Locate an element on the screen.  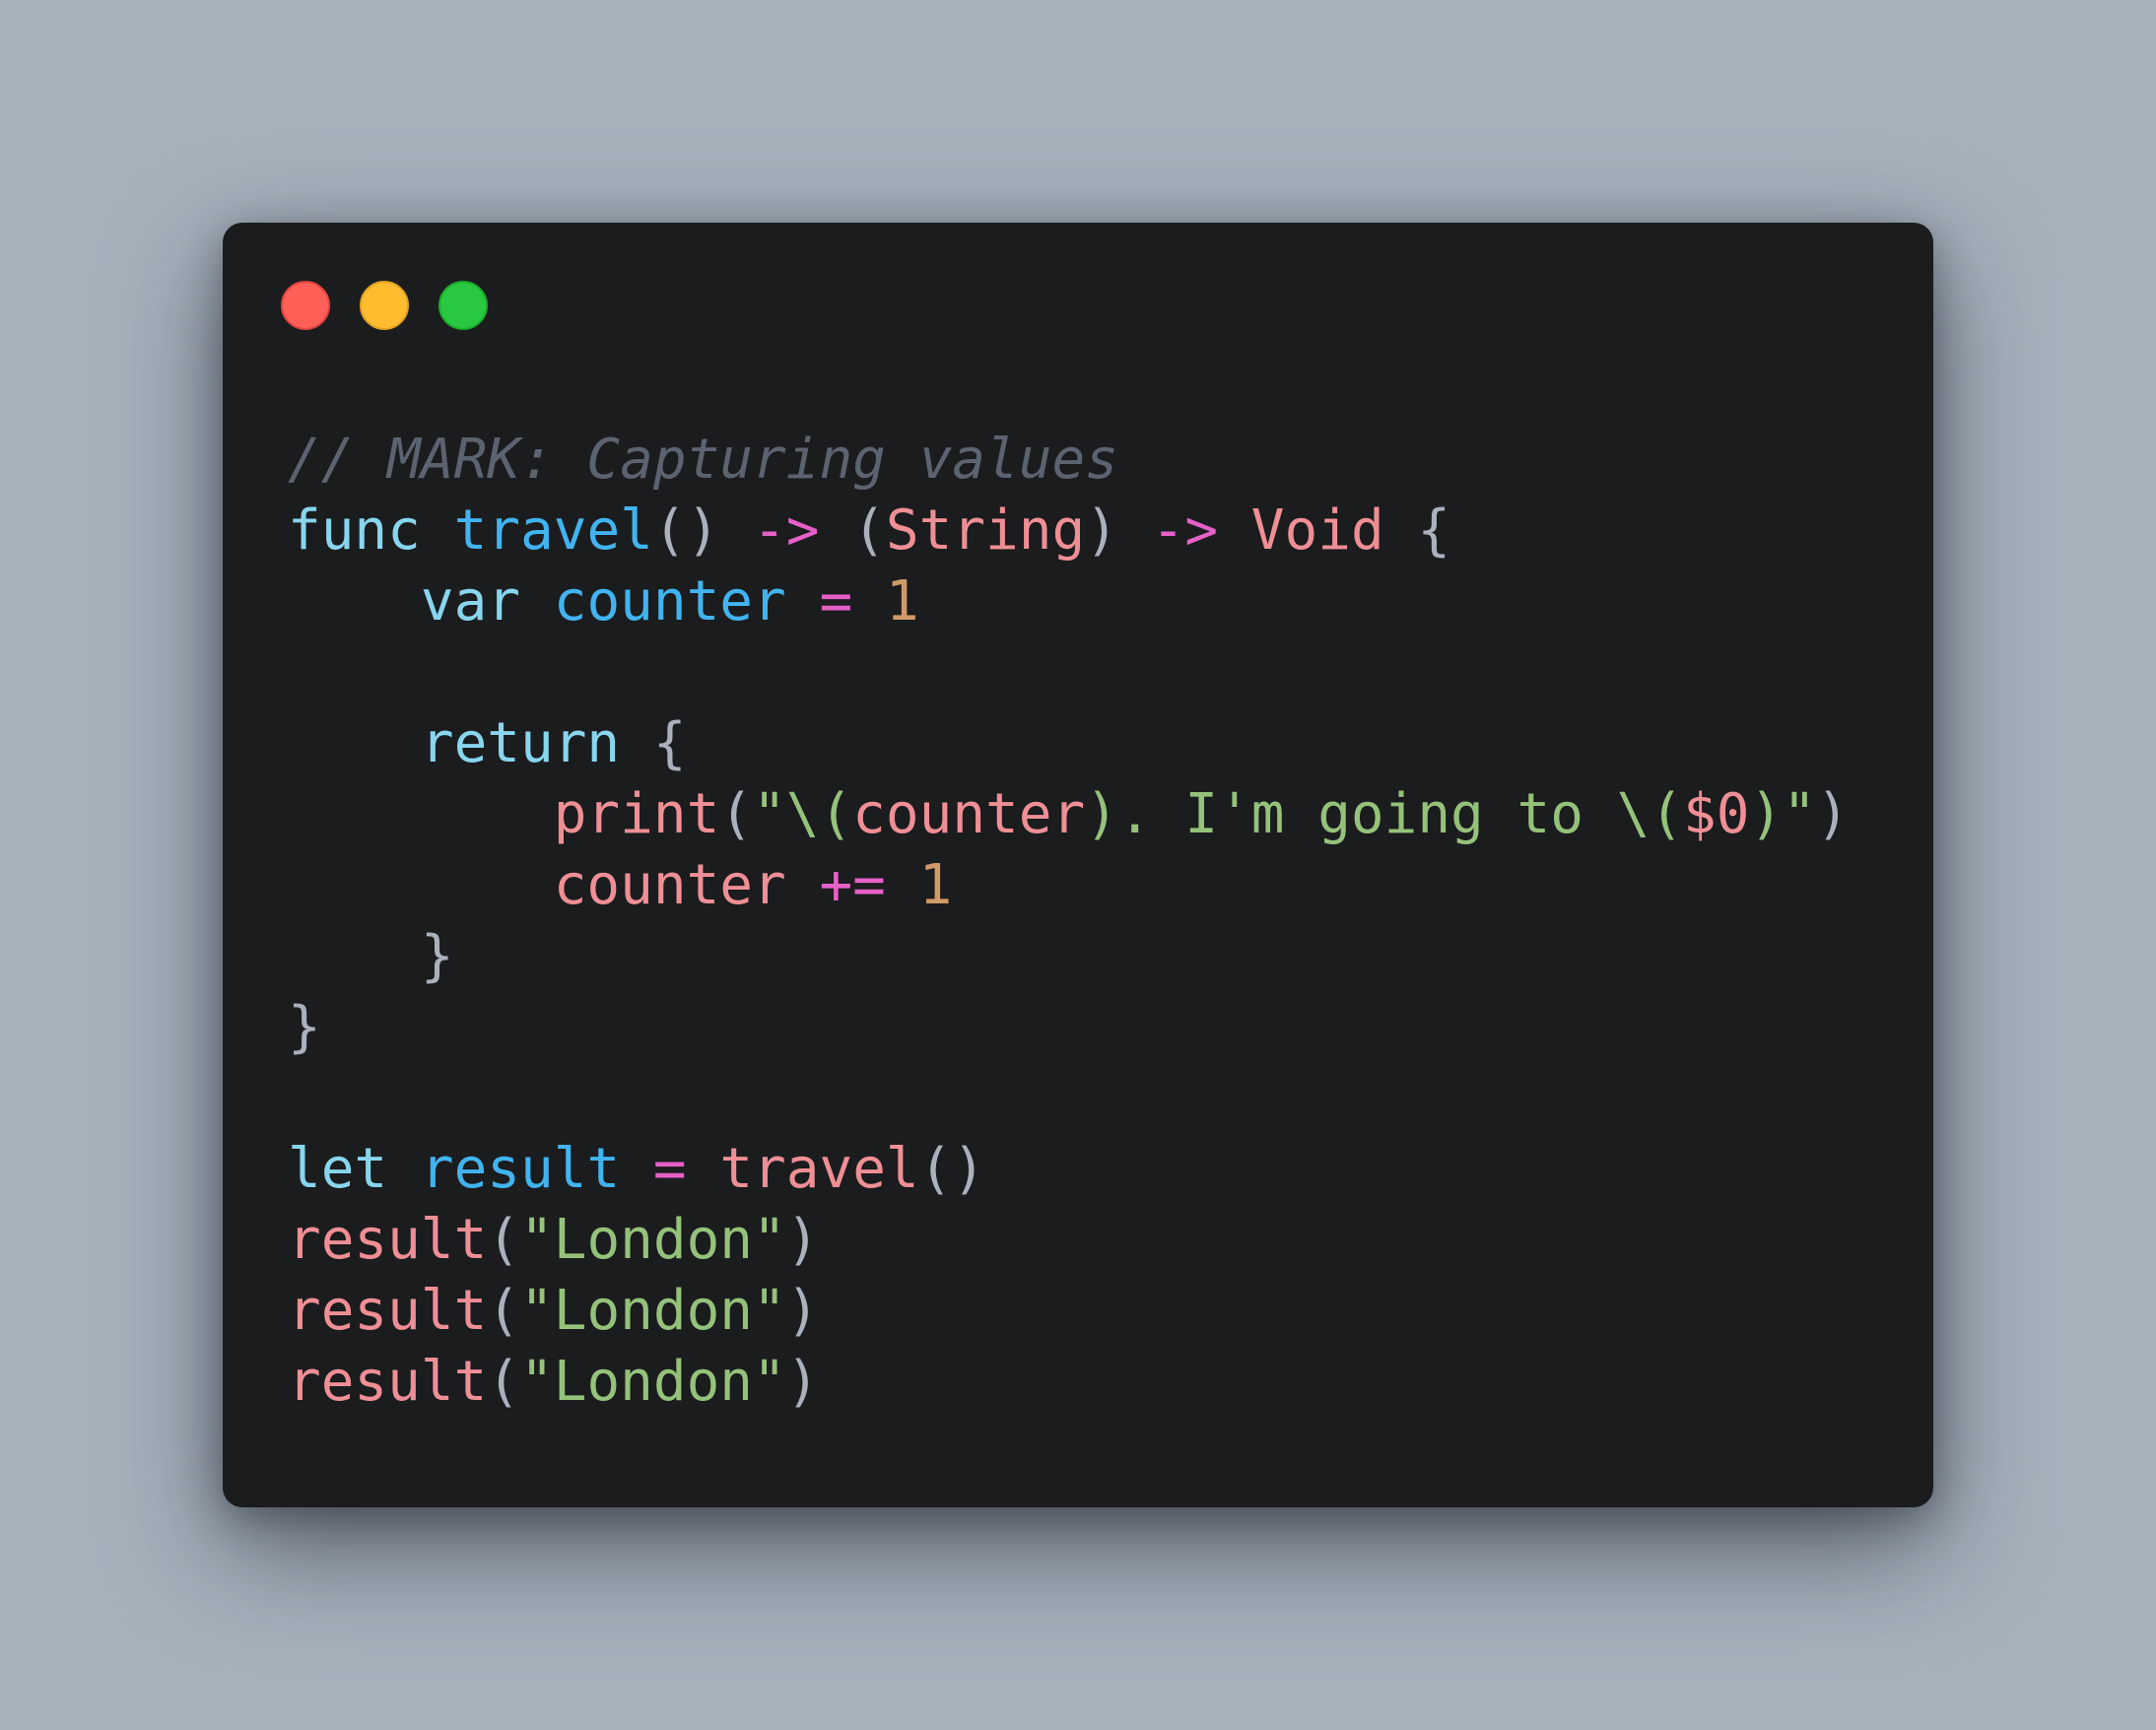
code-line: // MARK: Capturing values is located at coordinates (1069, 460).